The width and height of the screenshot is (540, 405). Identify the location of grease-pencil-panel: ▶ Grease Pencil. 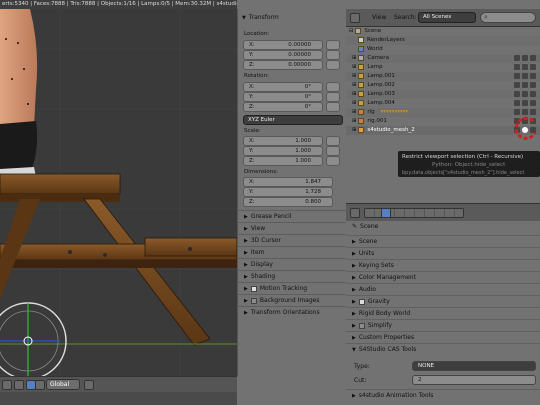
(292, 216).